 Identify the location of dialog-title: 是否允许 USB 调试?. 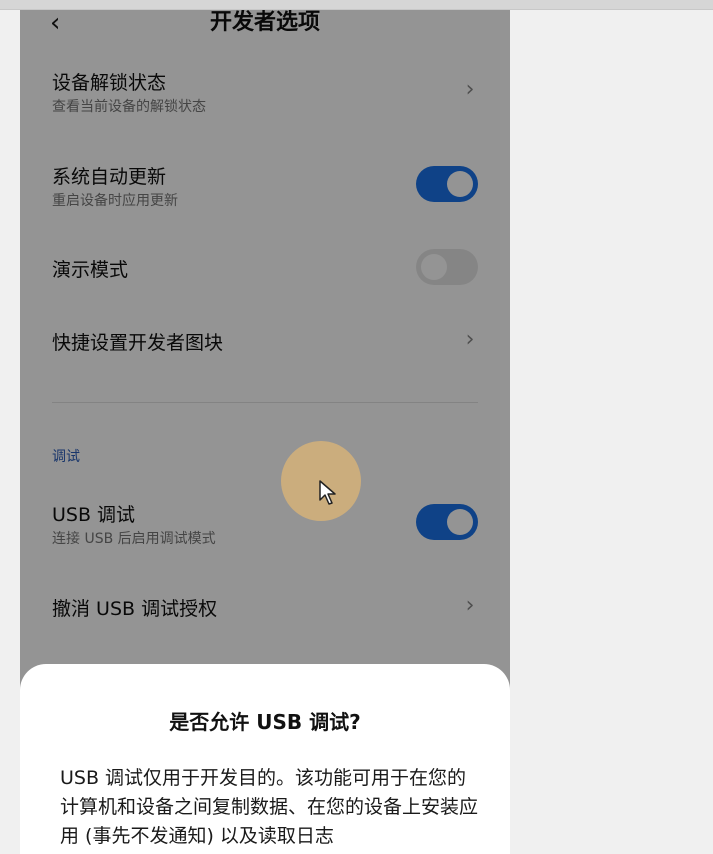
(265, 722).